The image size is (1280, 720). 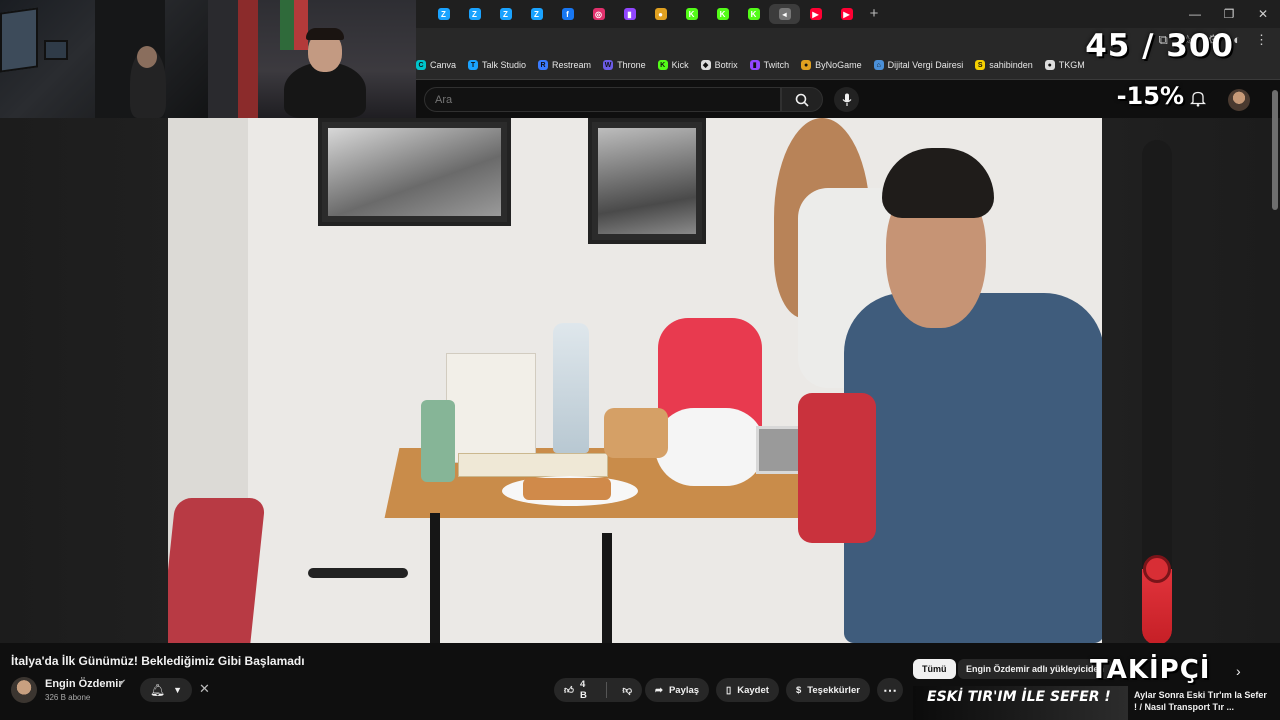 What do you see at coordinates (799, 690) in the screenshot?
I see `dollar-heart-icon: $` at bounding box center [799, 690].